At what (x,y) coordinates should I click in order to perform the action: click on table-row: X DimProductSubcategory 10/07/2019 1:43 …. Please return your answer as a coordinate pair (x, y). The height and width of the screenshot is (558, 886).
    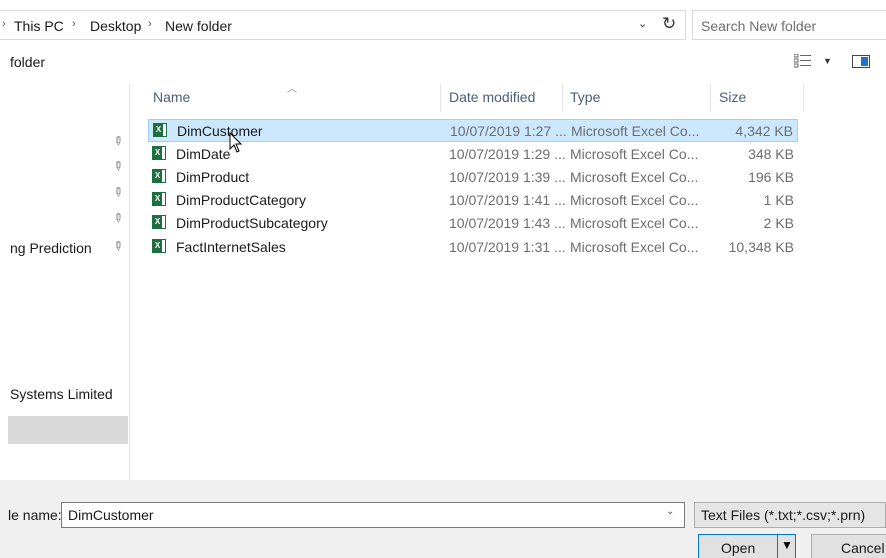
    Looking at the image, I should click on (473, 223).